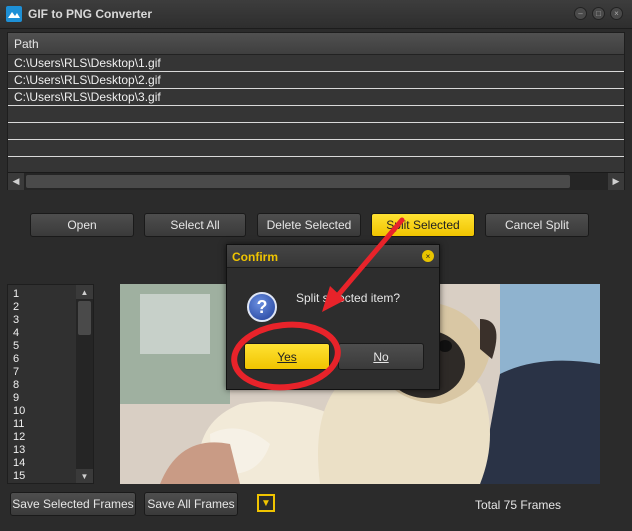 The width and height of the screenshot is (632, 531). I want to click on frame-item: 6, so click(16, 359).